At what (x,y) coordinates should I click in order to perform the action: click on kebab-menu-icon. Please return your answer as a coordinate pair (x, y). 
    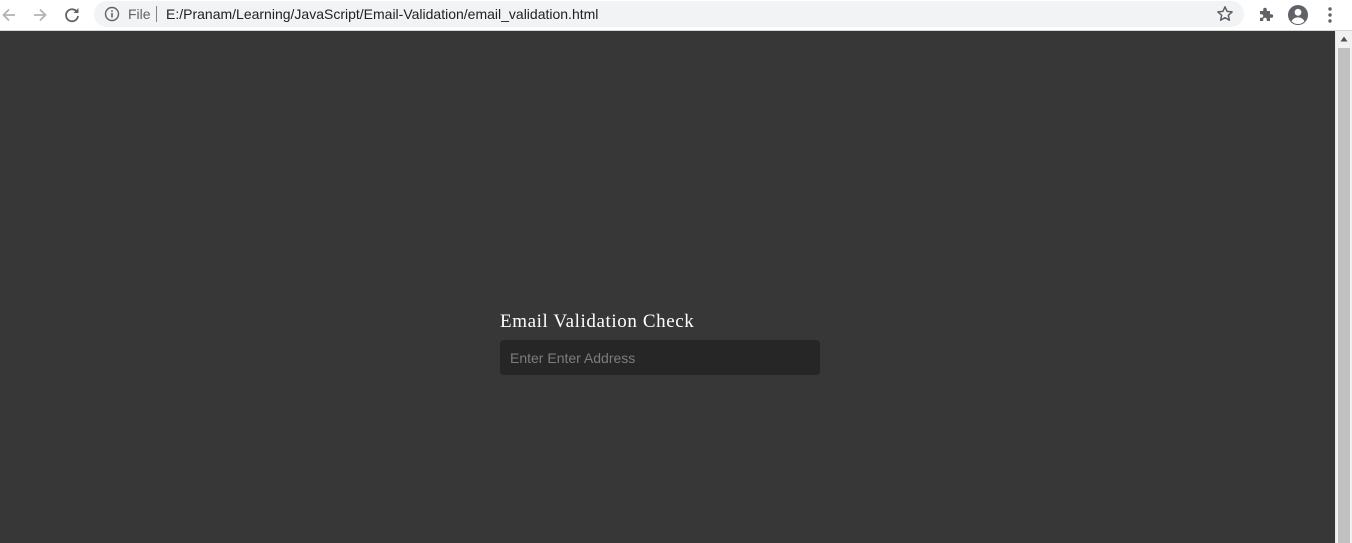
    Looking at the image, I should click on (1330, 15).